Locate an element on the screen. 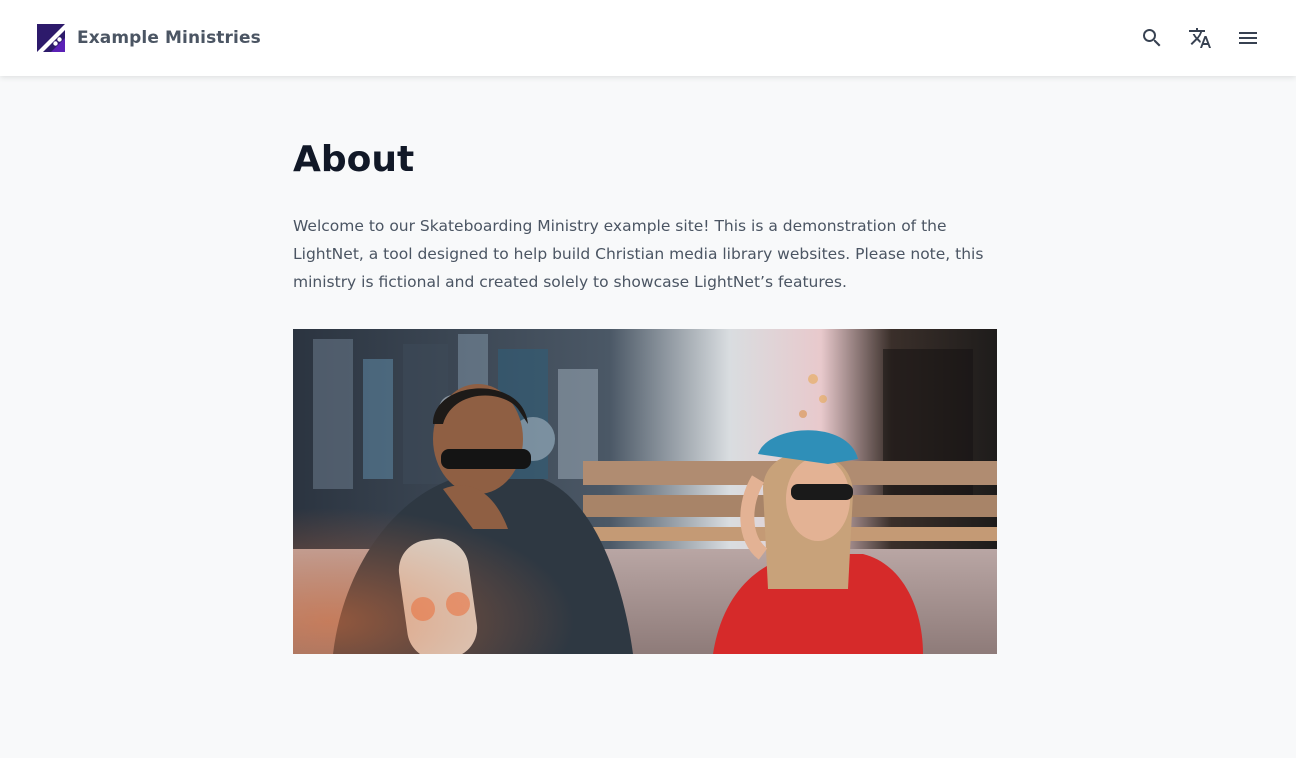  menu-button is located at coordinates (1248, 38).